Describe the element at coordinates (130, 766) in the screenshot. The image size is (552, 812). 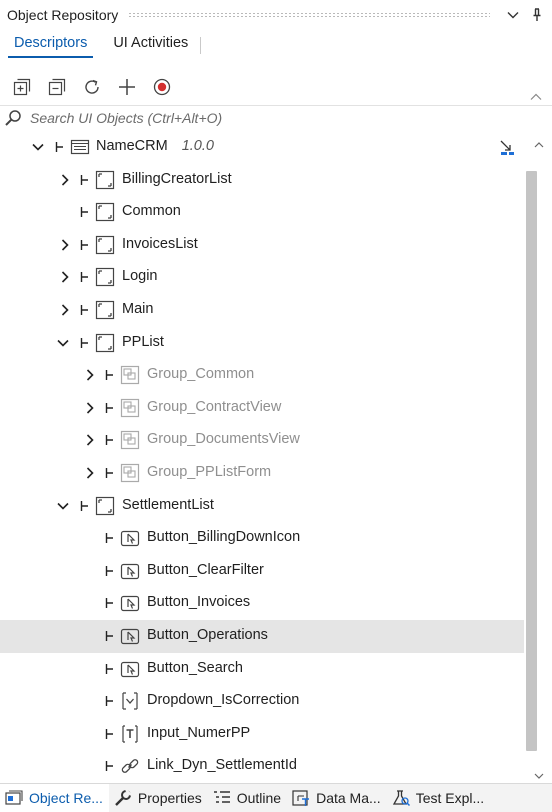
I see `link-icon` at that location.